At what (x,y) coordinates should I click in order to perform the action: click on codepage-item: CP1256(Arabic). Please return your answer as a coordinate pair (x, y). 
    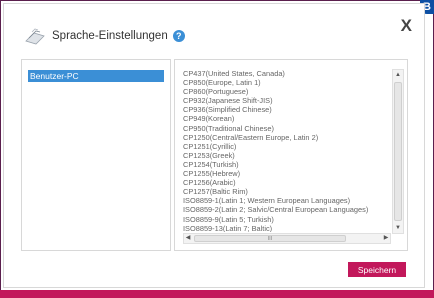
    Looking at the image, I should click on (287, 182).